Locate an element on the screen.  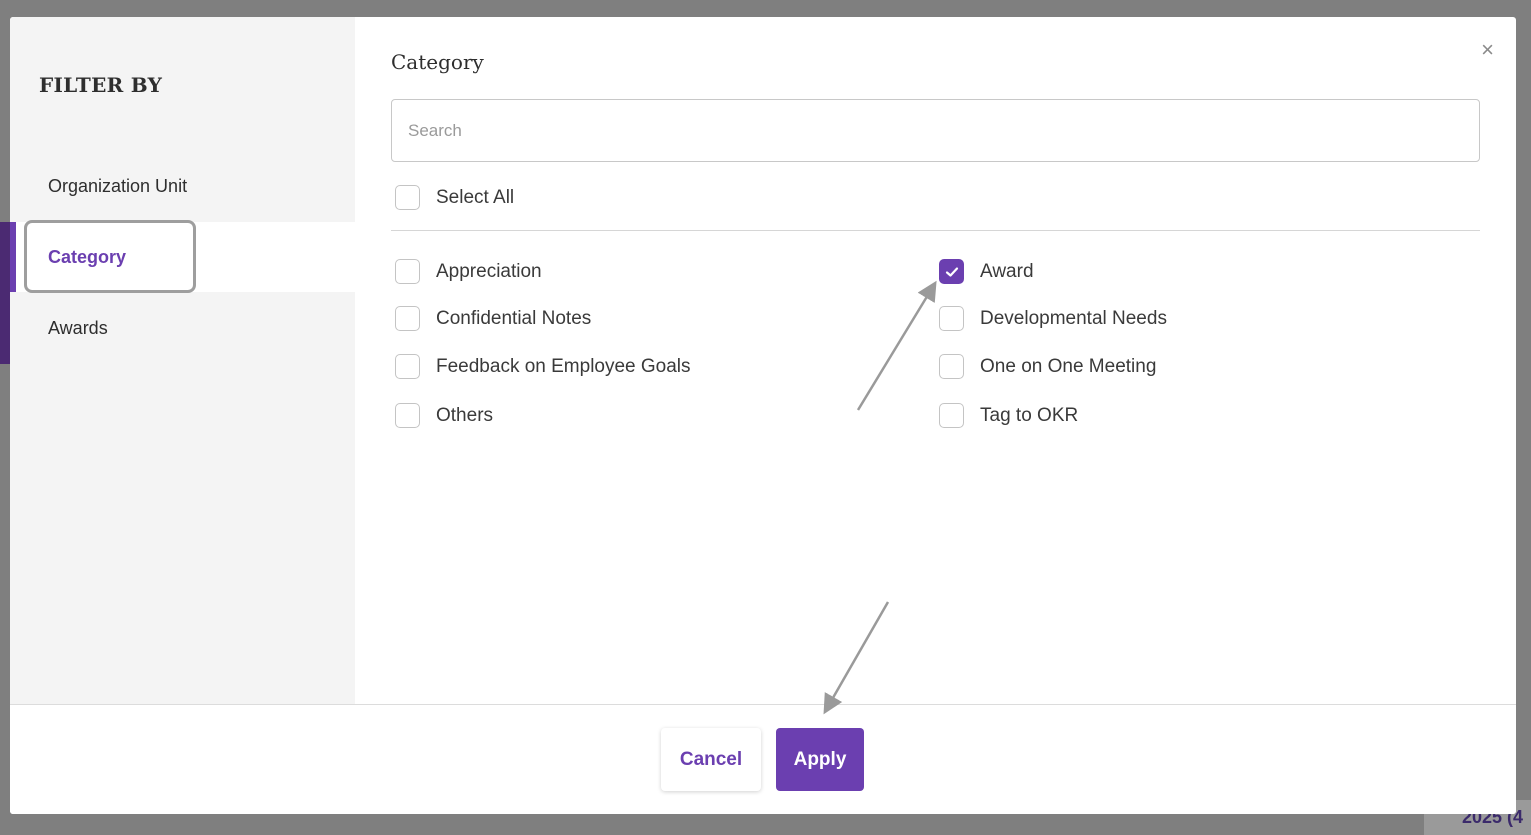
background-accent-strip is located at coordinates (5, 293).